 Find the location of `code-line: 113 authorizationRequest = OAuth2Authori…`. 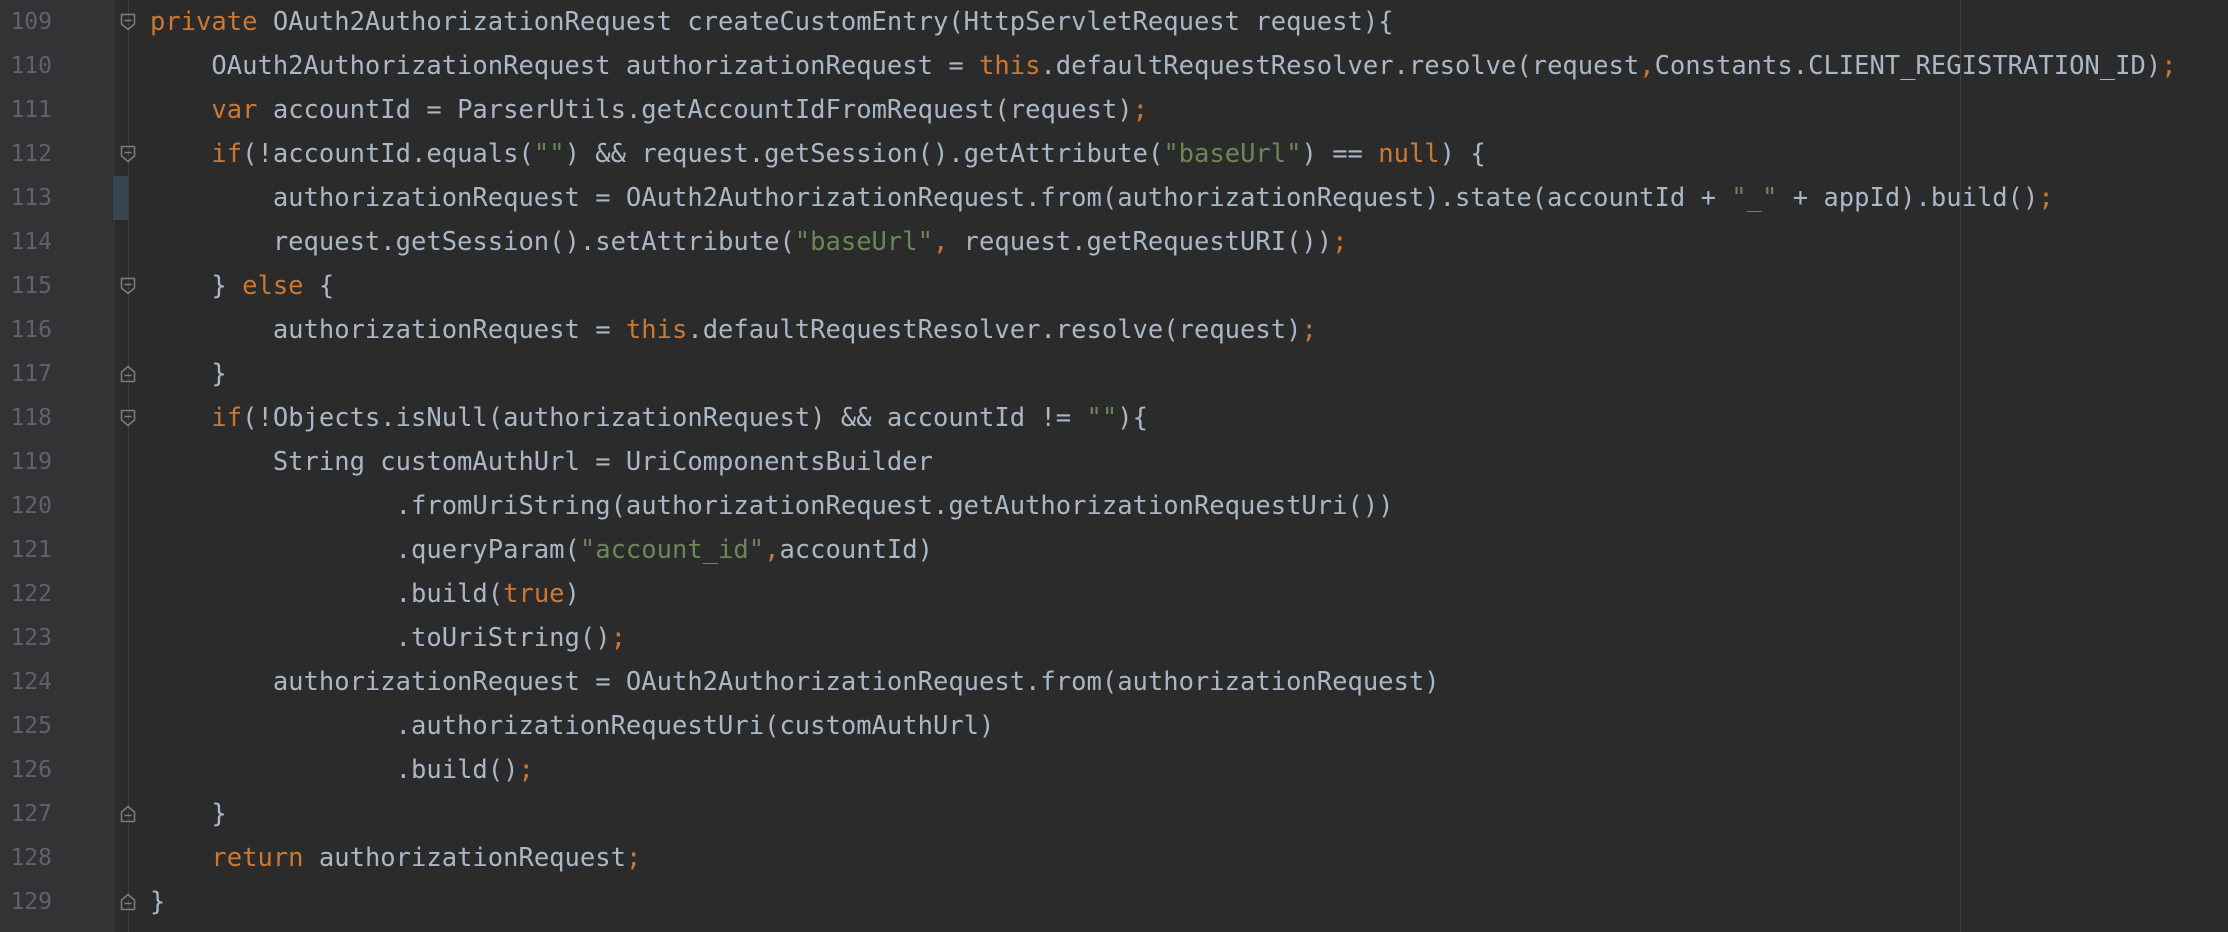

code-line: 113 authorizationRequest = OAuth2Authori… is located at coordinates (1114, 198).